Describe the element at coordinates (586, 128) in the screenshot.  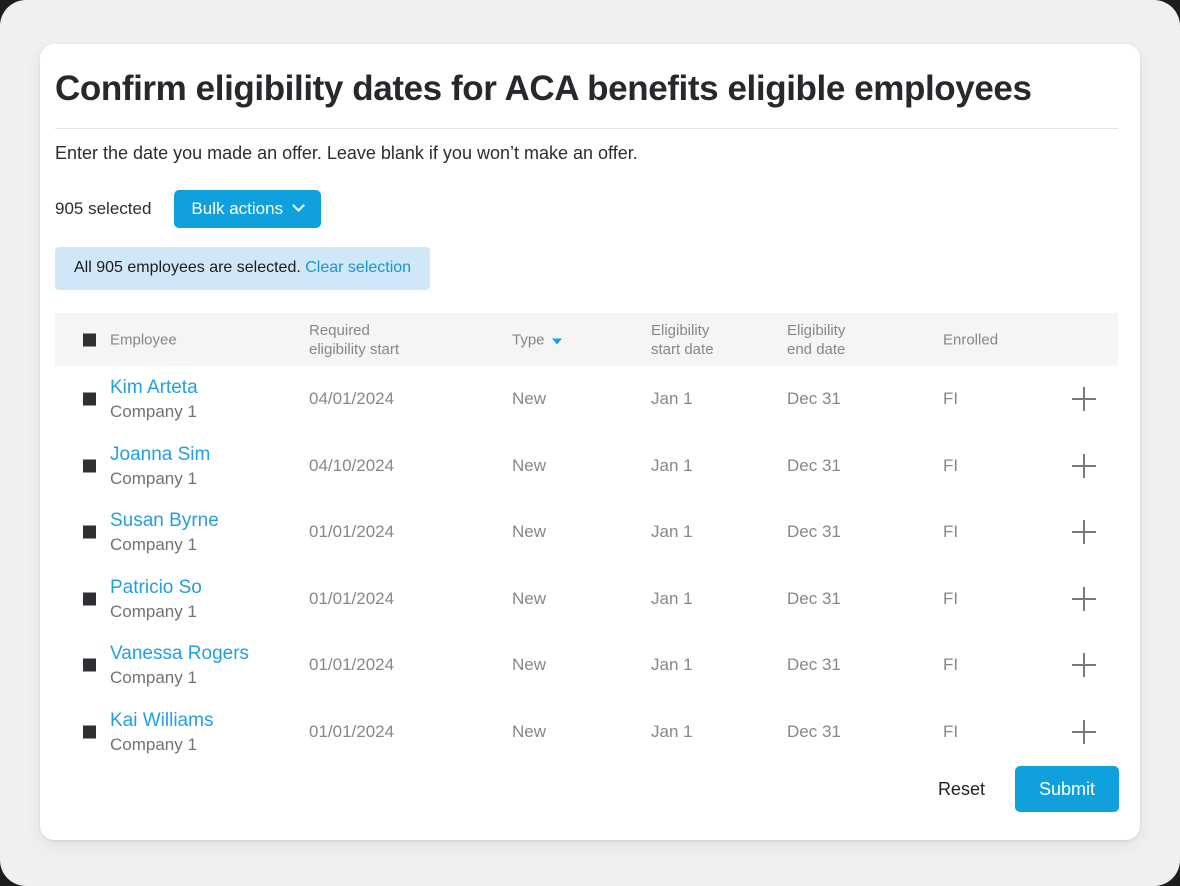
I see `title-divider` at that location.